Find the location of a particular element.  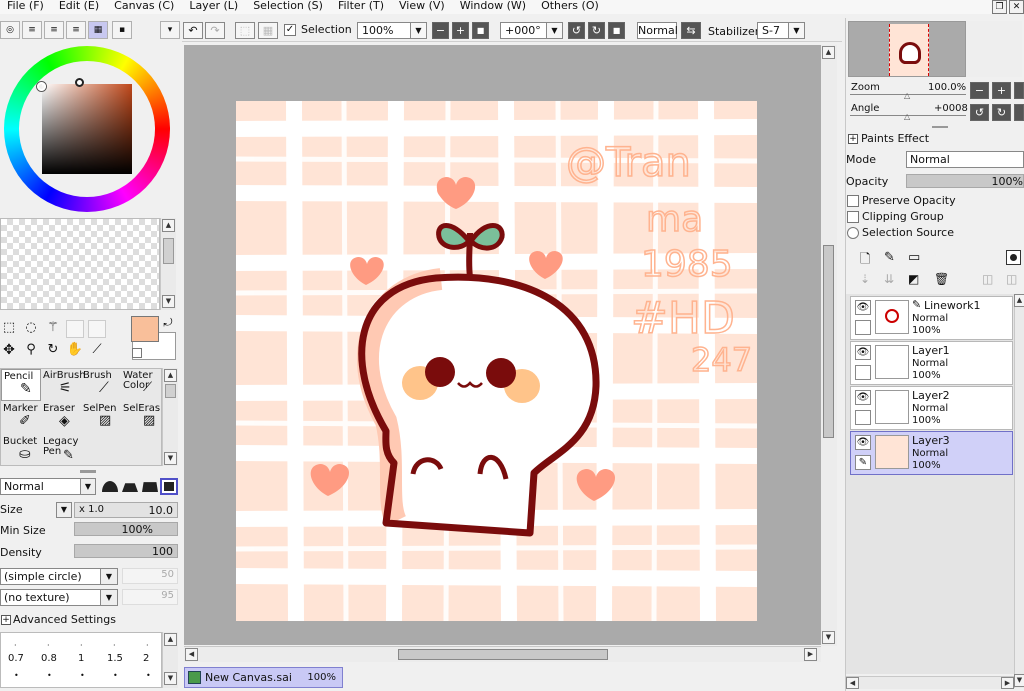

nav-rotate-right-icon: ↻ is located at coordinates (1001, 112).